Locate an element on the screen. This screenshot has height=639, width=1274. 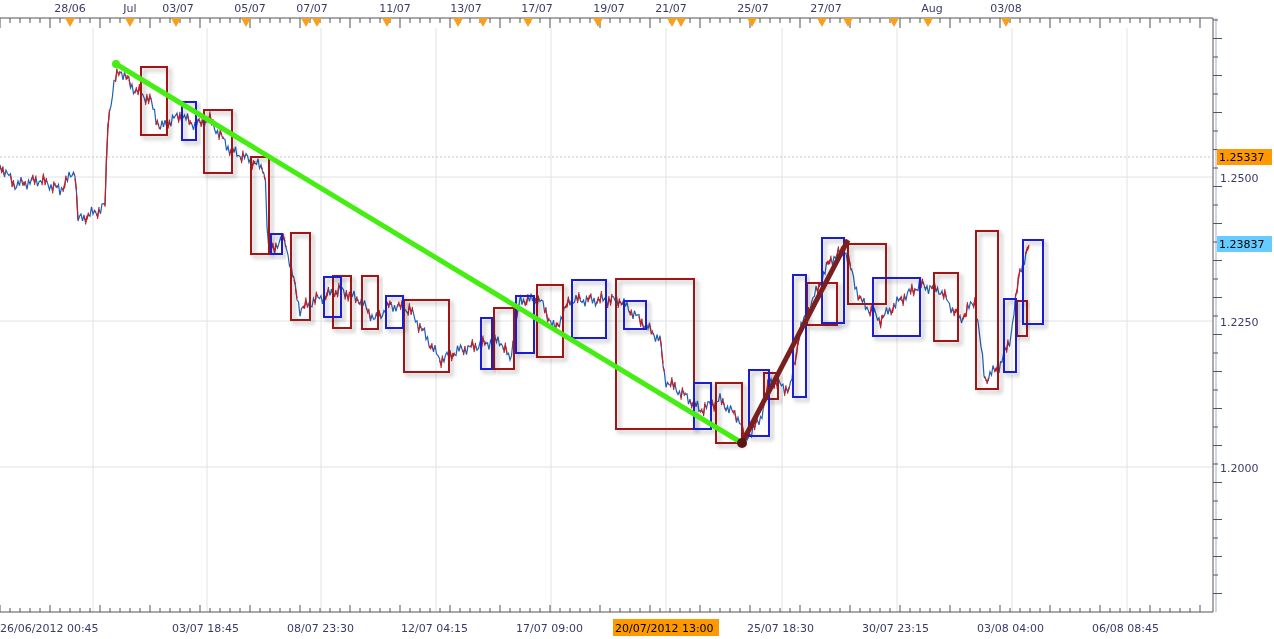
date-label: Aug is located at coordinates (932, 8).